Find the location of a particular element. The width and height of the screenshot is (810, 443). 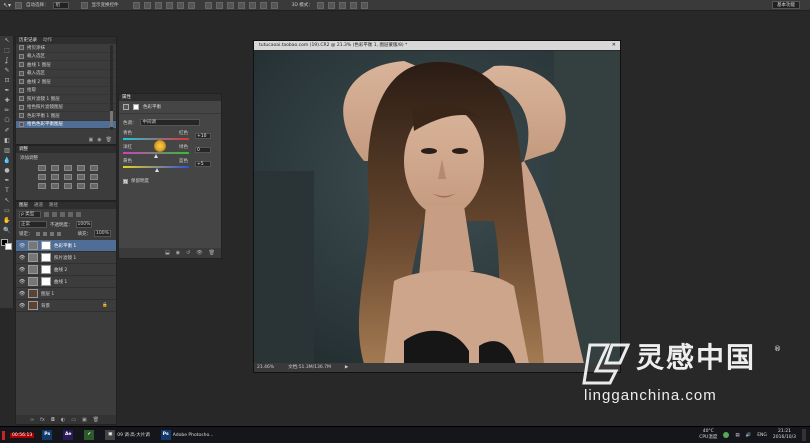

type-icon: T is located at coordinates (7, 191).